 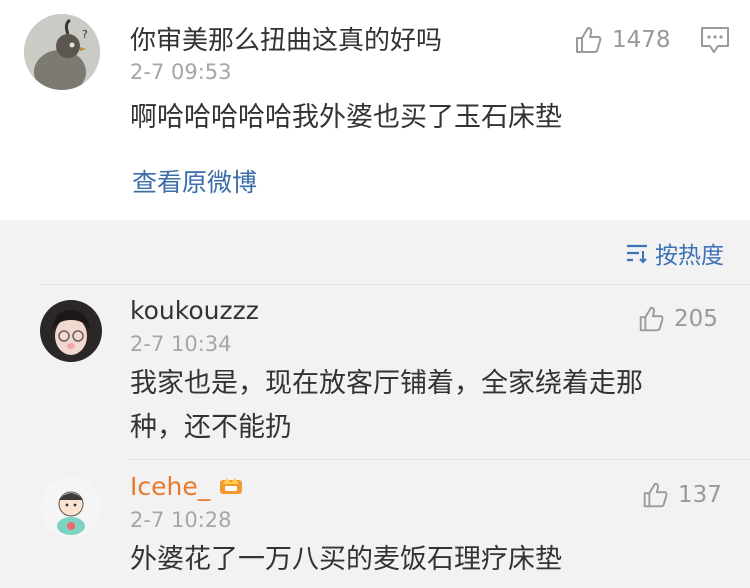 I want to click on view-original-link: 查看原微博, so click(x=194, y=181).